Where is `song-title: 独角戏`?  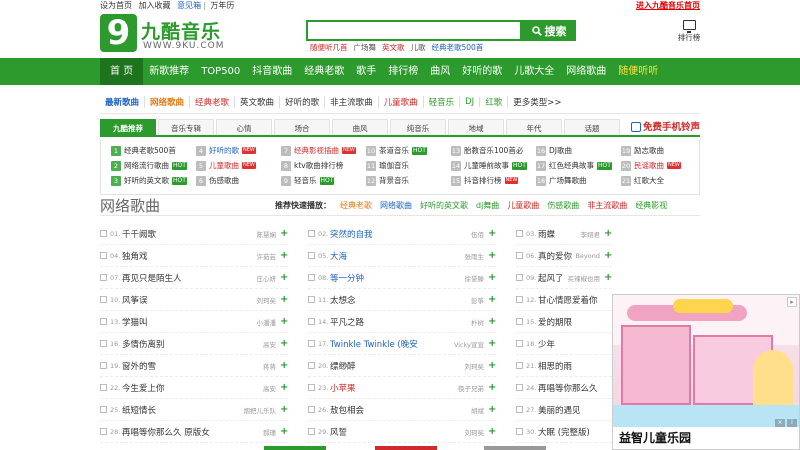
song-title: 独角戏 is located at coordinates (189, 256).